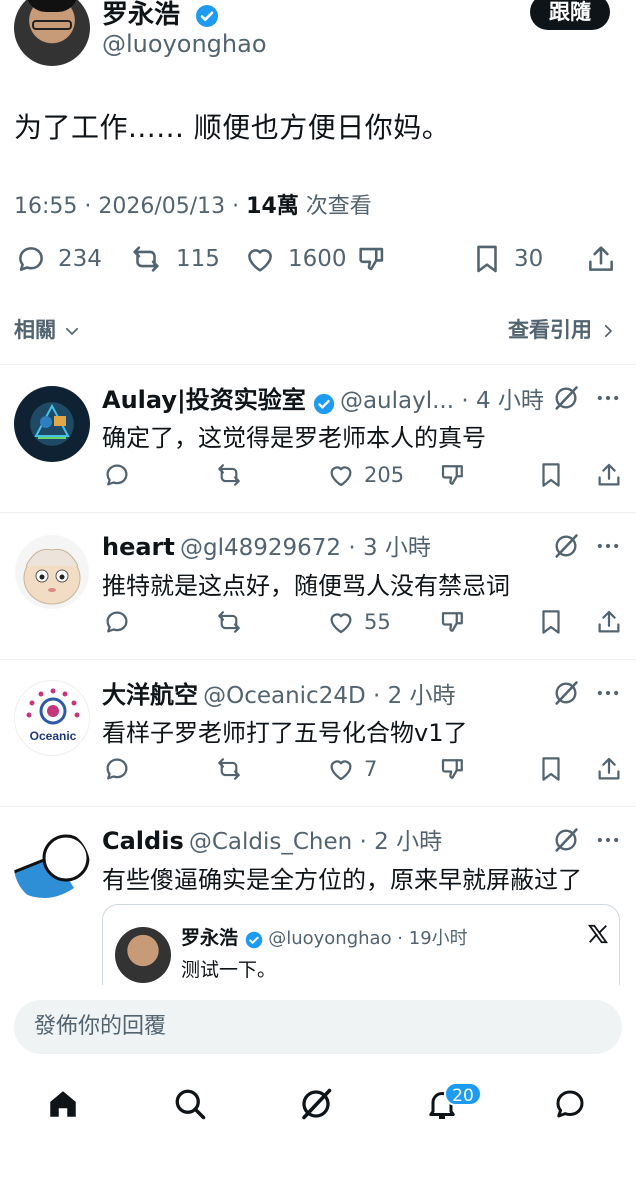 The image size is (636, 1199). I want to click on search-icon, so click(190, 1104).